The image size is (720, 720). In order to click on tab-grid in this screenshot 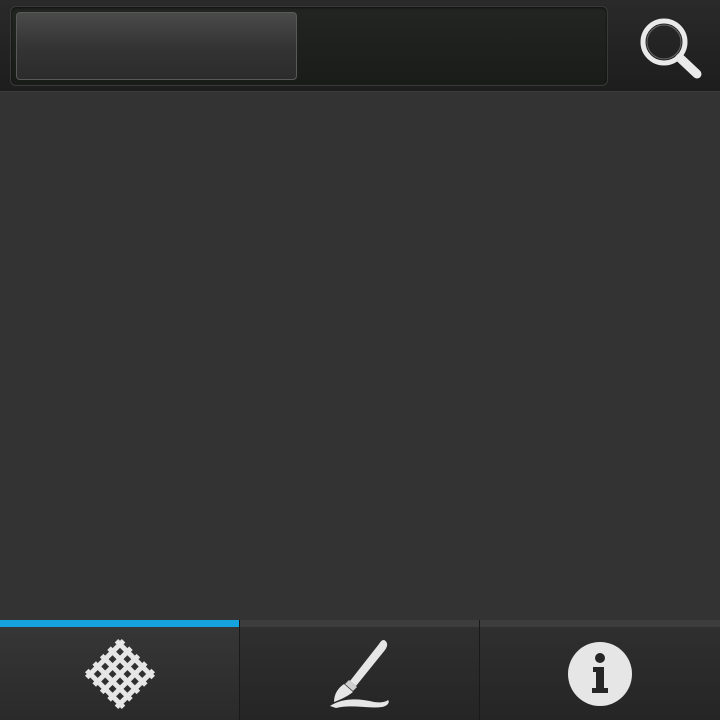, I will do `click(119, 670)`.